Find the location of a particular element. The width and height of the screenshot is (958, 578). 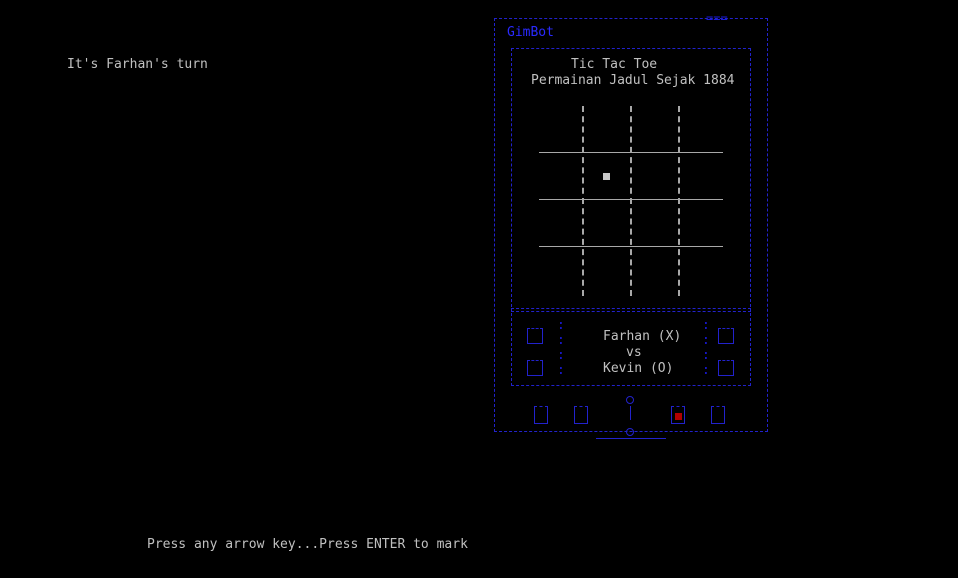

side-button-right-top is located at coordinates (726, 336).